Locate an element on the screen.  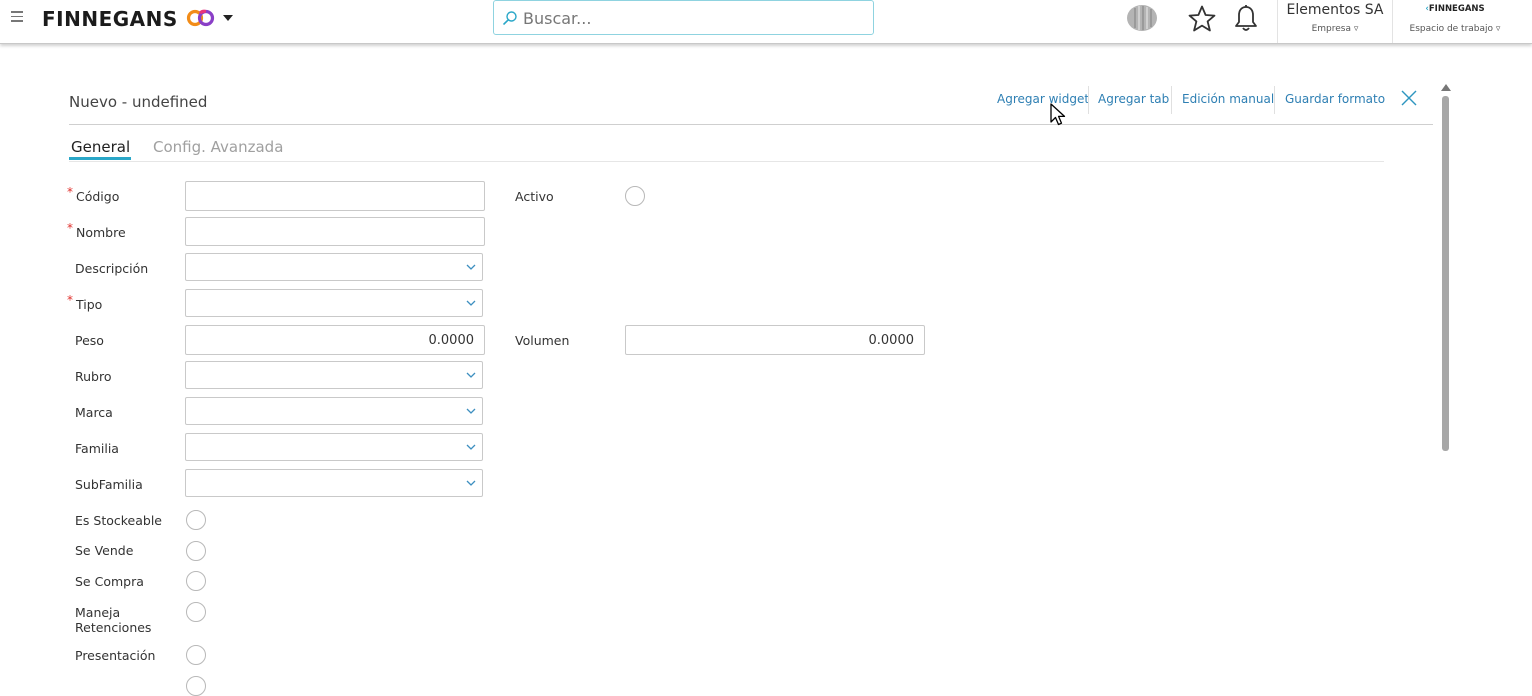
assistant-icon is located at coordinates (1142, 18).